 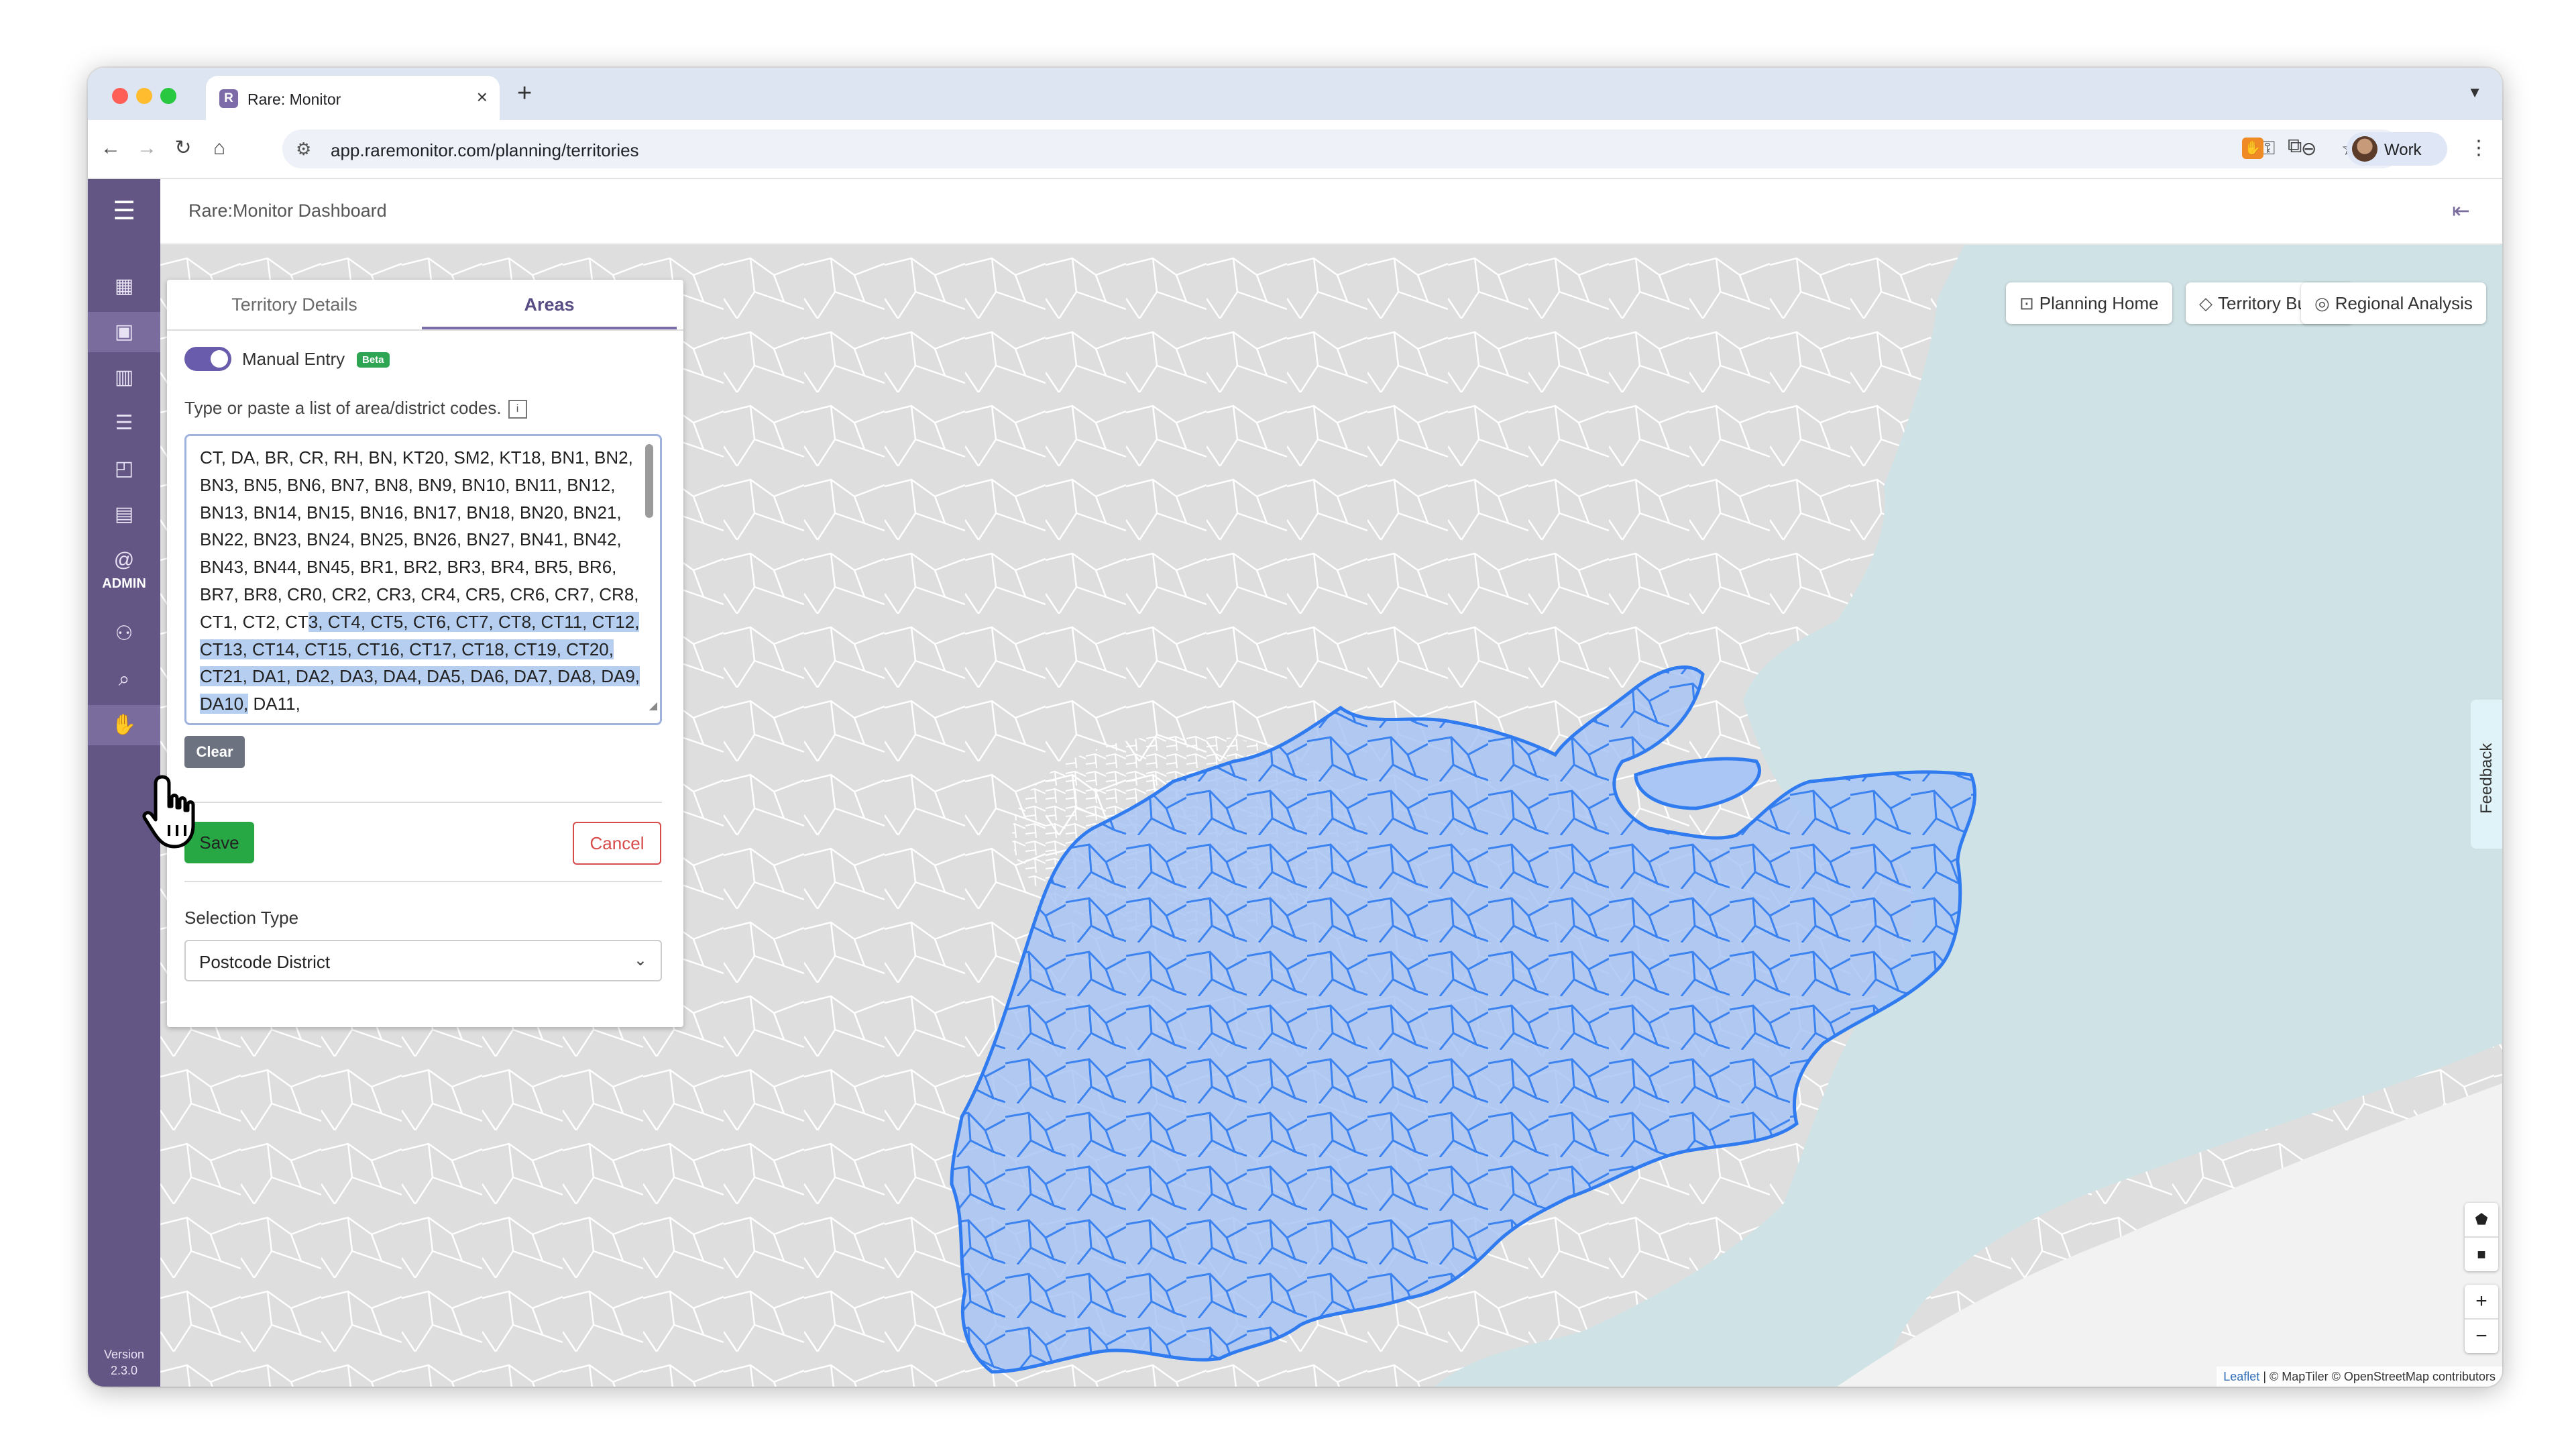 I want to click on minimize-window-button, so click(x=144, y=96).